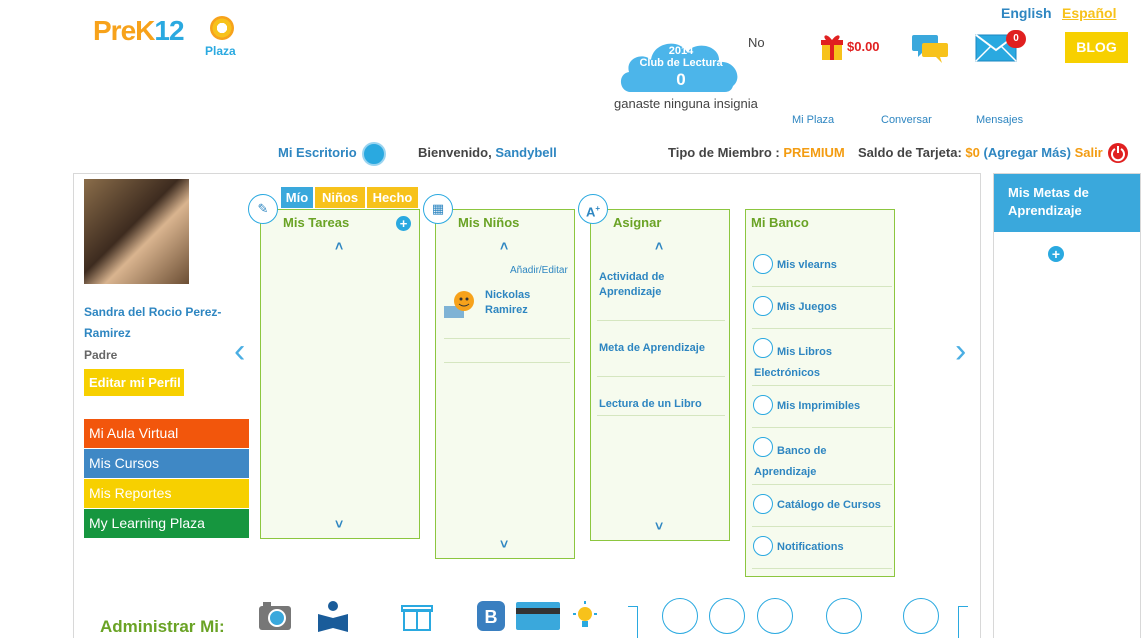  Describe the element at coordinates (340, 197) in the screenshot. I see `tab-ninos: Niños` at that location.